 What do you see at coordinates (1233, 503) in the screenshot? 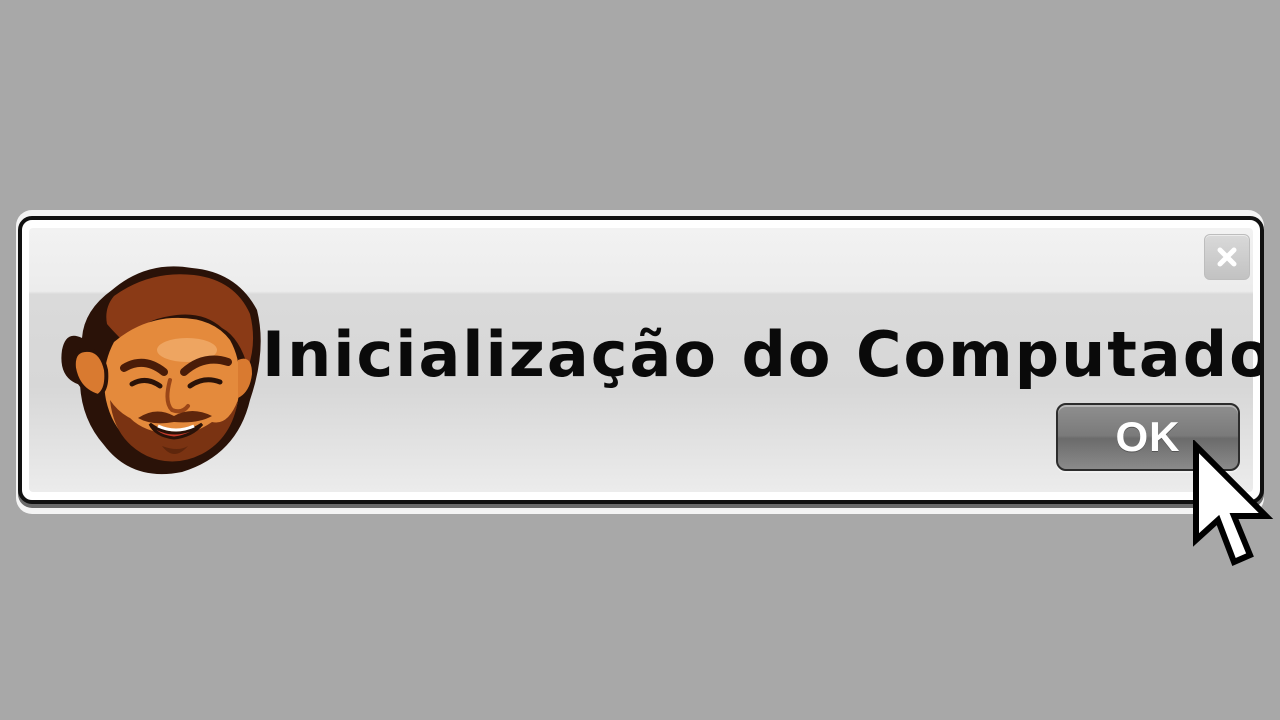
I see `mouse-pointer-icon` at bounding box center [1233, 503].